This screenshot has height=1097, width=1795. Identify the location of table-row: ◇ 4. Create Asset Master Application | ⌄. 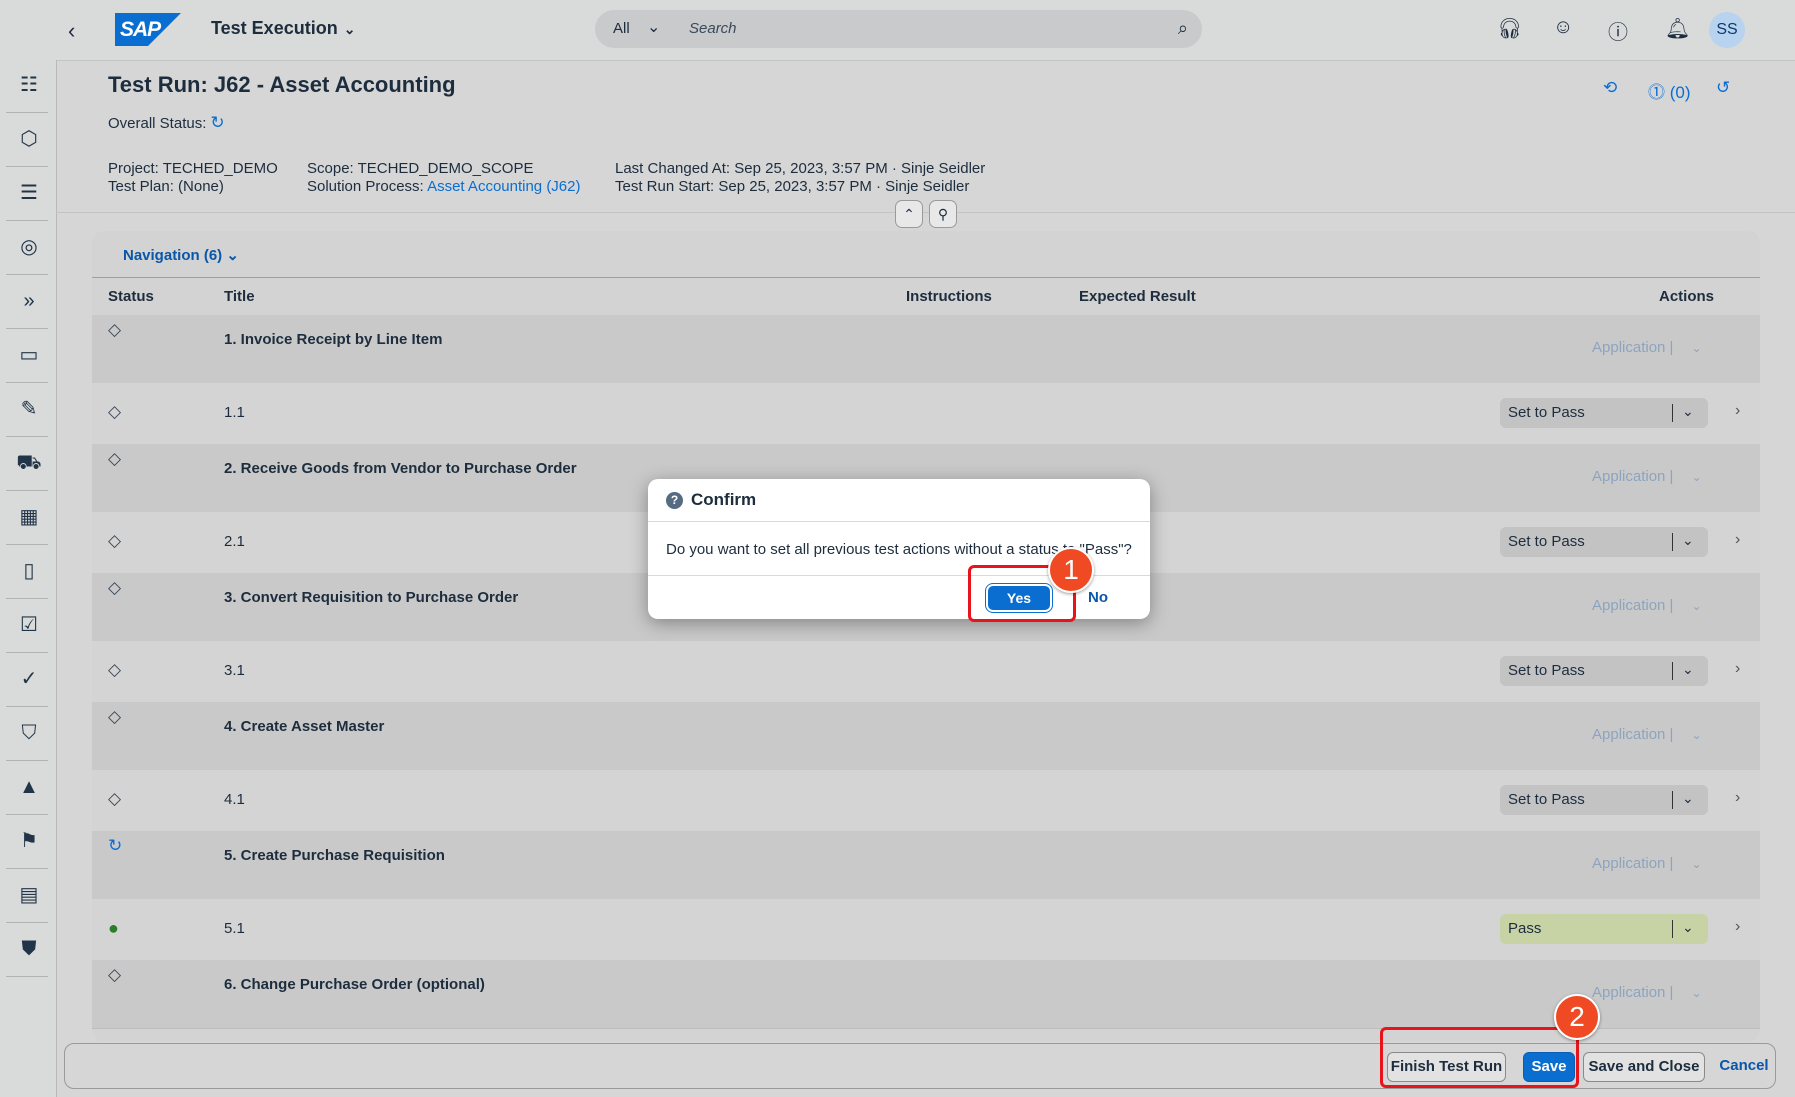
(926, 736).